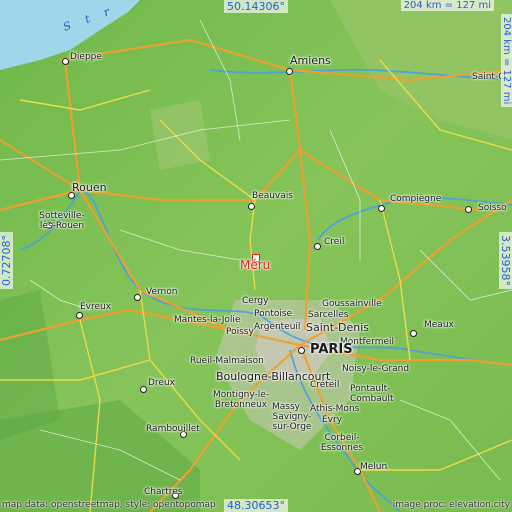 The height and width of the screenshot is (512, 512). What do you see at coordinates (163, 492) in the screenshot?
I see `city-label-chartres: Chartres` at bounding box center [163, 492].